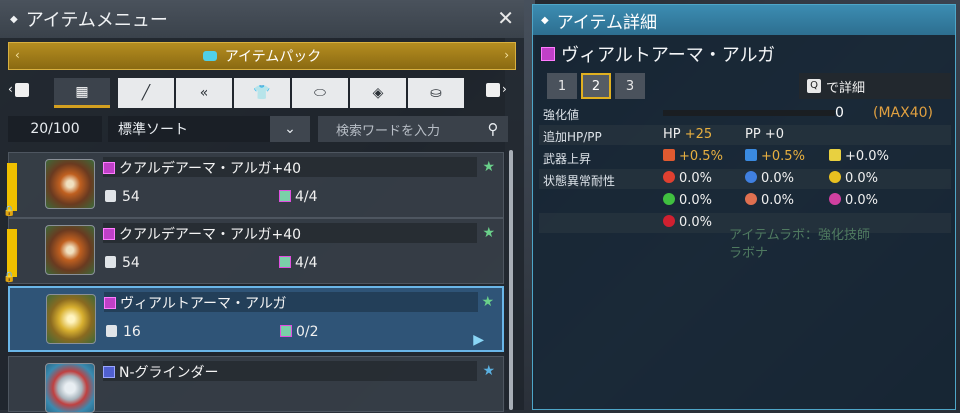 Image resolution: width=960 pixels, height=413 pixels. I want to click on tab-other: ⛀, so click(436, 93).